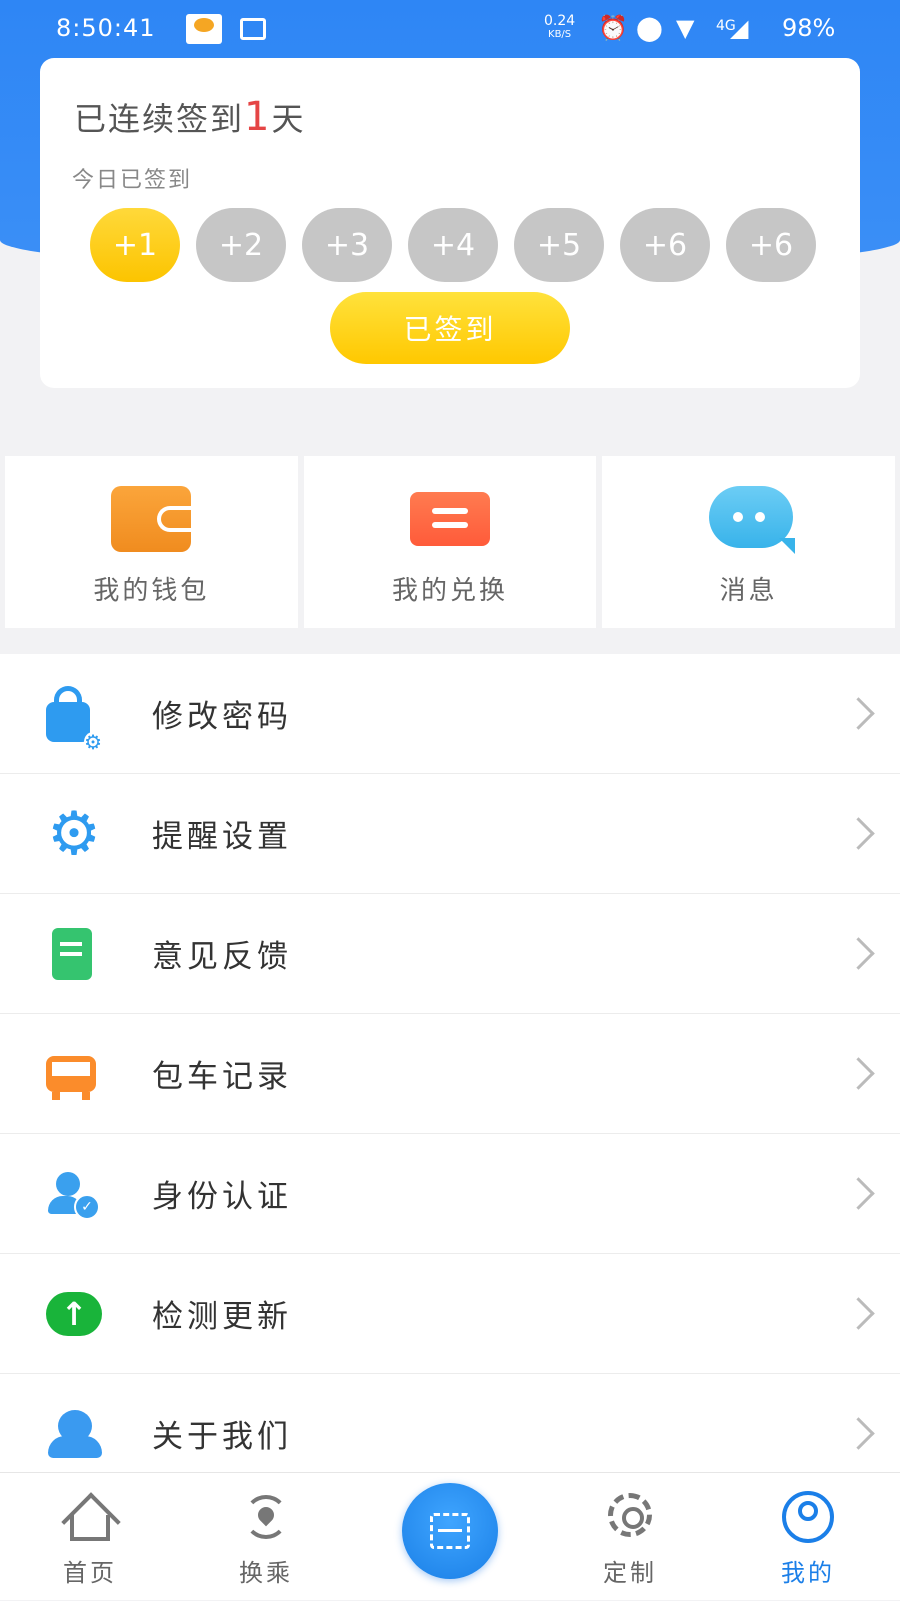  What do you see at coordinates (450, 1194) in the screenshot?
I see `menu-item-identity-verification: 身份认证` at bounding box center [450, 1194].